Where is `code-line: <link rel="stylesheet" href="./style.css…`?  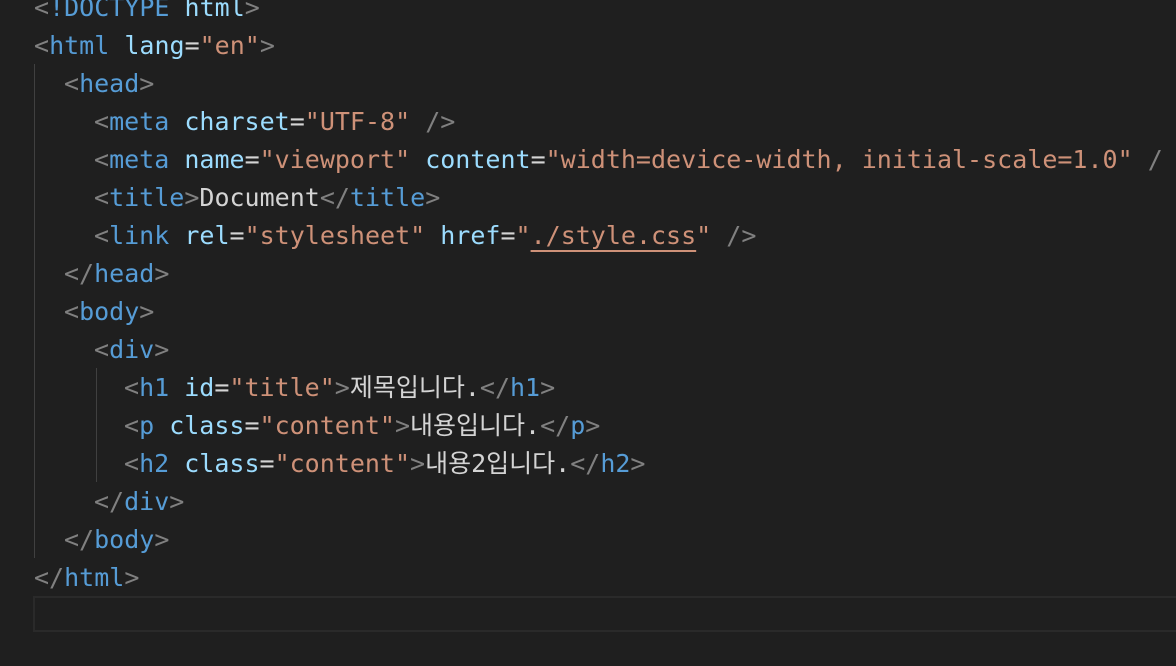 code-line: <link rel="stylesheet" href="./style.css… is located at coordinates (425, 236).